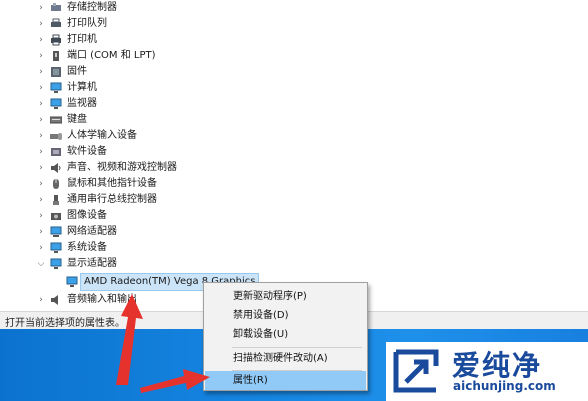 The image size is (588, 401). I want to click on gpu-icon, so click(72, 282).